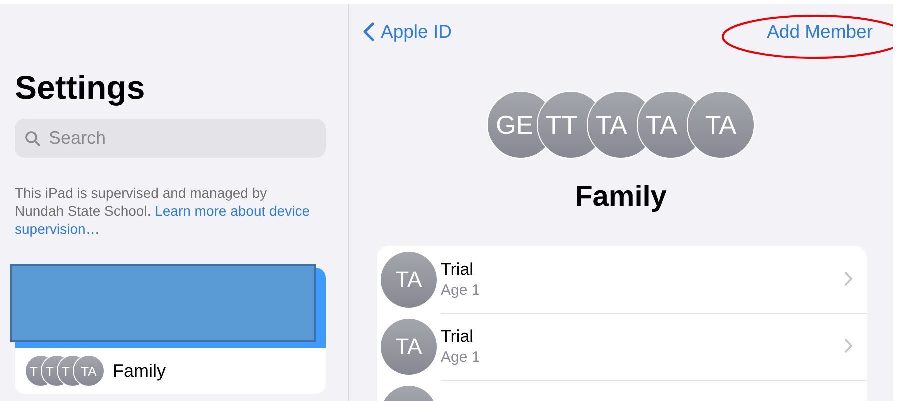 The image size is (911, 401). Describe the element at coordinates (170, 371) in the screenshot. I see `family-row: T T T TA Family` at that location.